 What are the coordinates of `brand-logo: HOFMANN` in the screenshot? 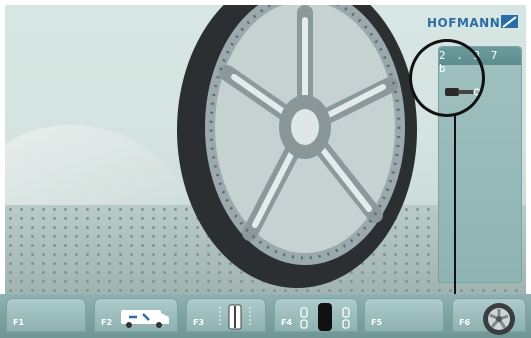 It's located at (473, 23).